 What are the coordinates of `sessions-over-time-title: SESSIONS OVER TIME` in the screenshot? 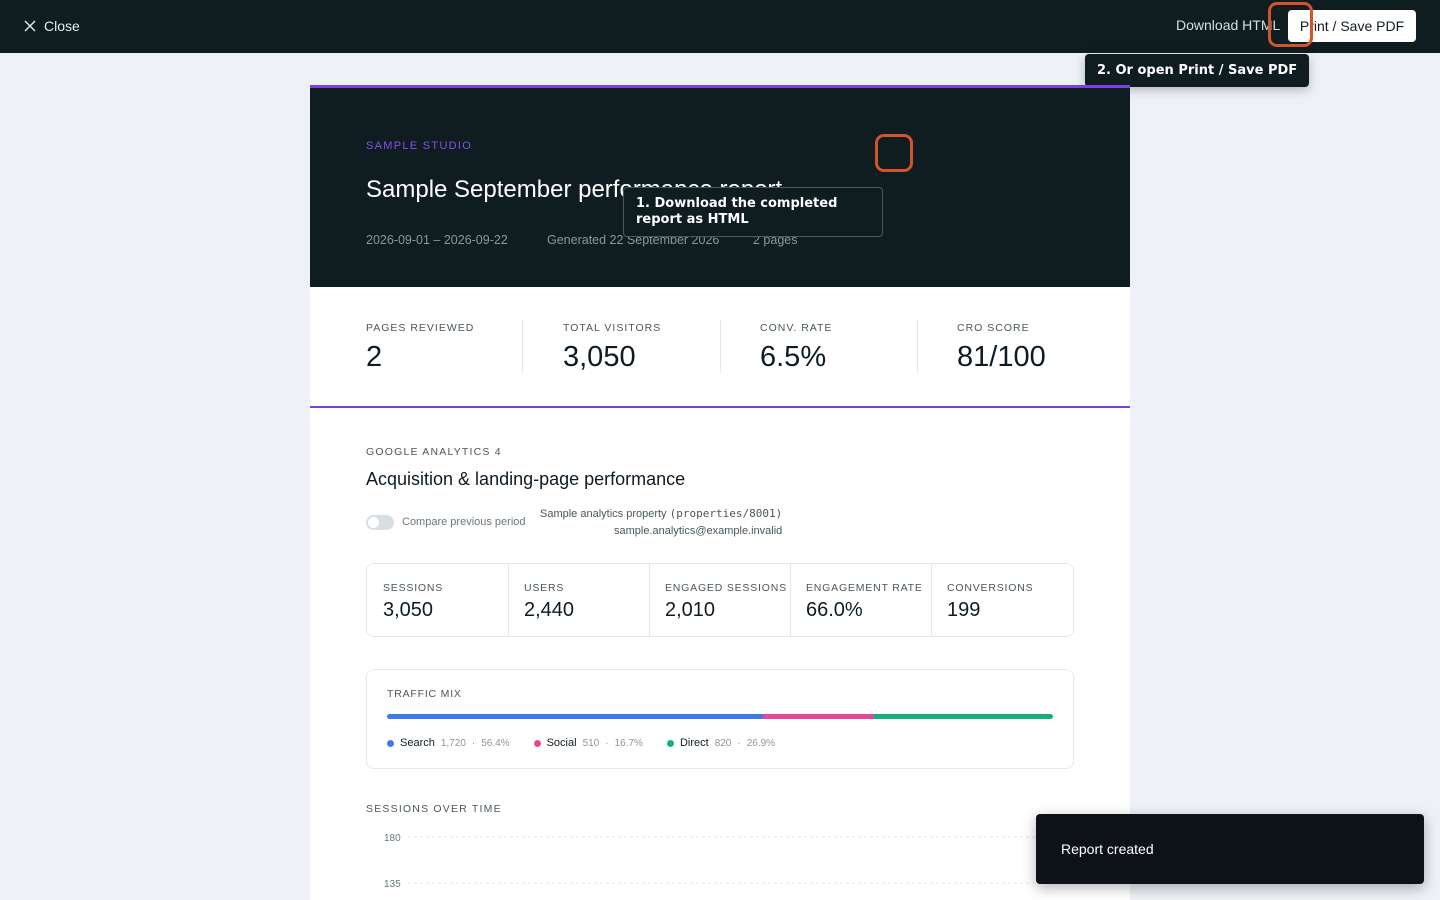 It's located at (434, 809).